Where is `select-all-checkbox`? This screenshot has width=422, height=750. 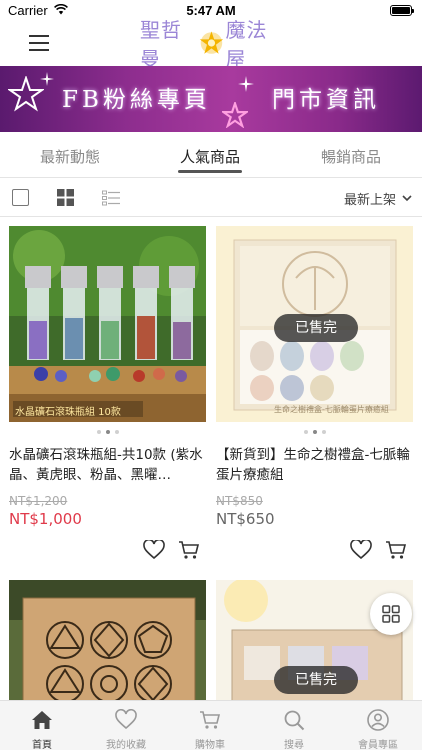
select-all-checkbox is located at coordinates (20, 197).